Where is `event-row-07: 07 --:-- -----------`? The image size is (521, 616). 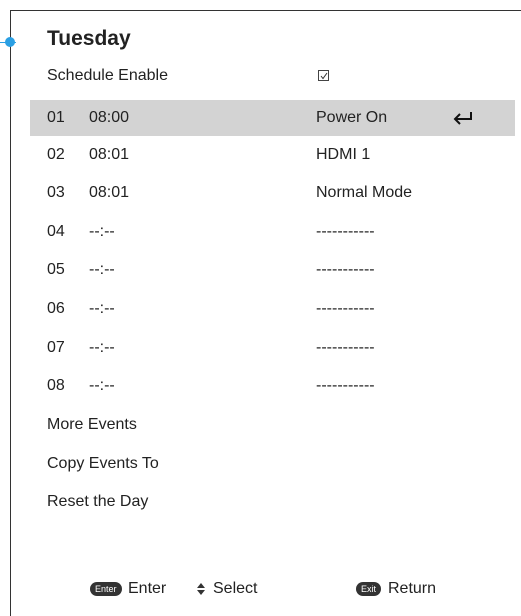 event-row-07: 07 --:-- ----------- is located at coordinates (272, 348).